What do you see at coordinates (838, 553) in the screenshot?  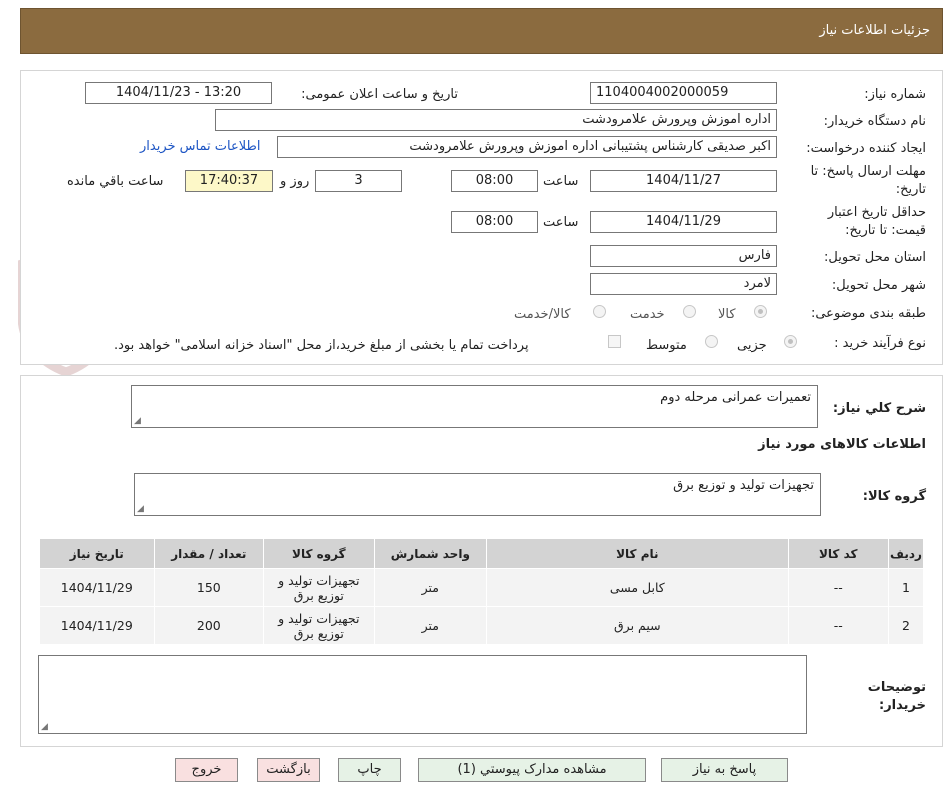 I see `col-item-code: کد کالا` at bounding box center [838, 553].